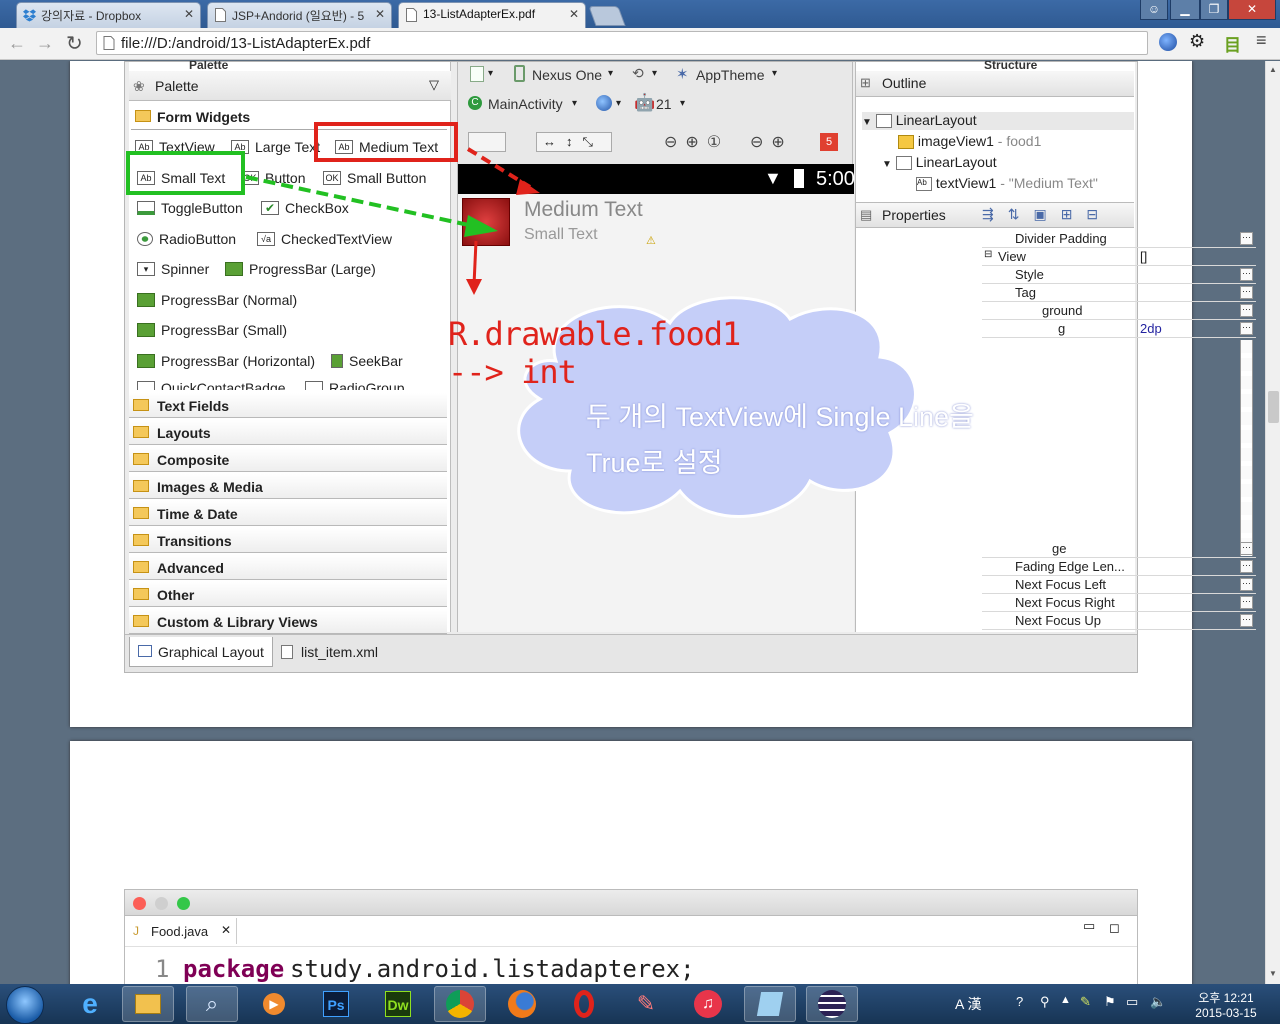 This screenshot has width=1280, height=1024. Describe the element at coordinates (1132, 1002) in the screenshot. I see `display-icon: ▭` at that location.